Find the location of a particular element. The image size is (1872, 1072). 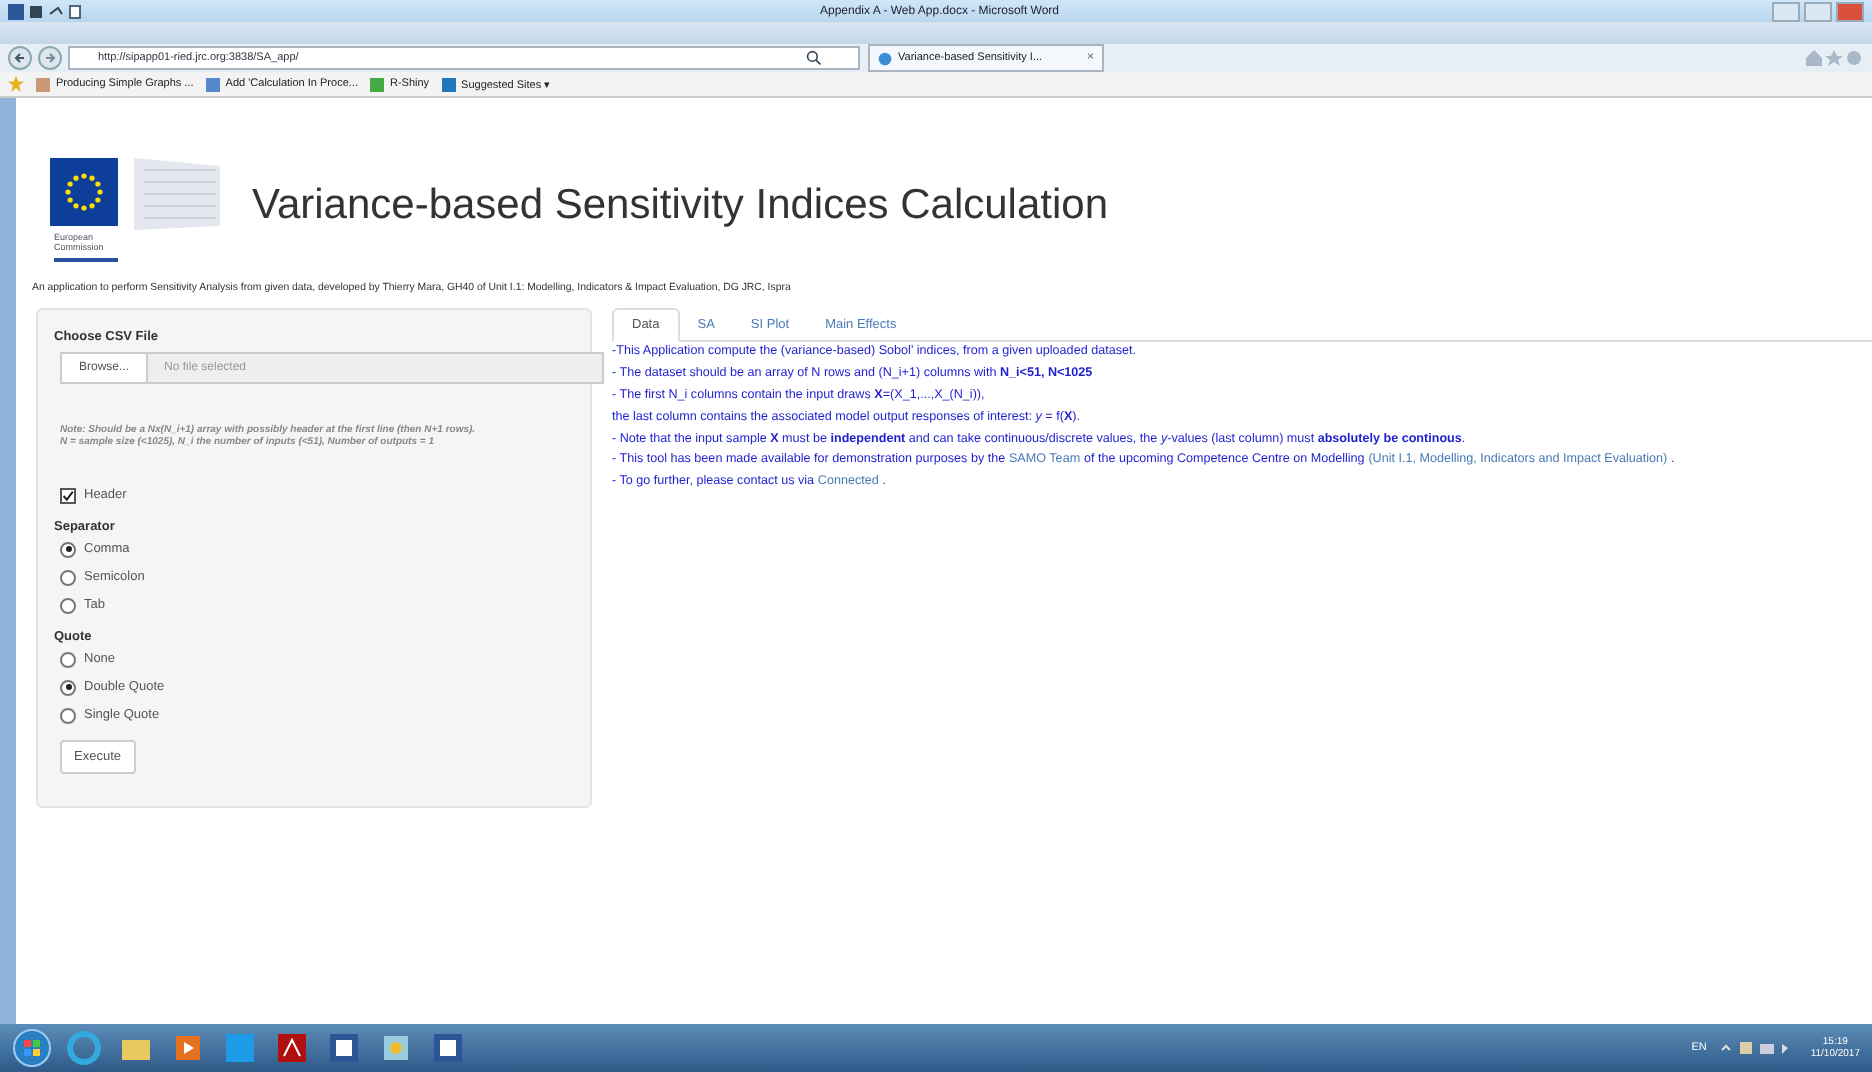

forward-icon is located at coordinates (50, 58).